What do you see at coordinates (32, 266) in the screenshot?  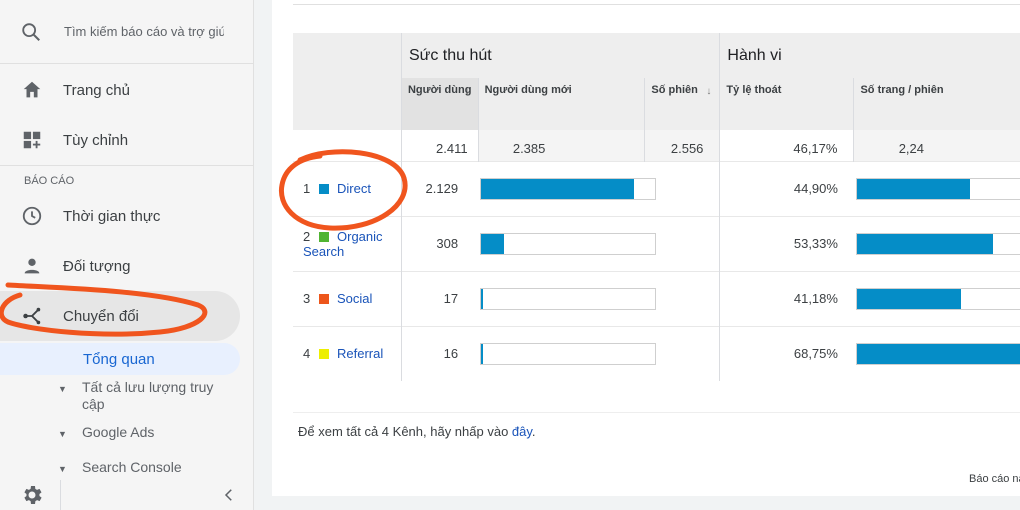 I see `person-icon` at bounding box center [32, 266].